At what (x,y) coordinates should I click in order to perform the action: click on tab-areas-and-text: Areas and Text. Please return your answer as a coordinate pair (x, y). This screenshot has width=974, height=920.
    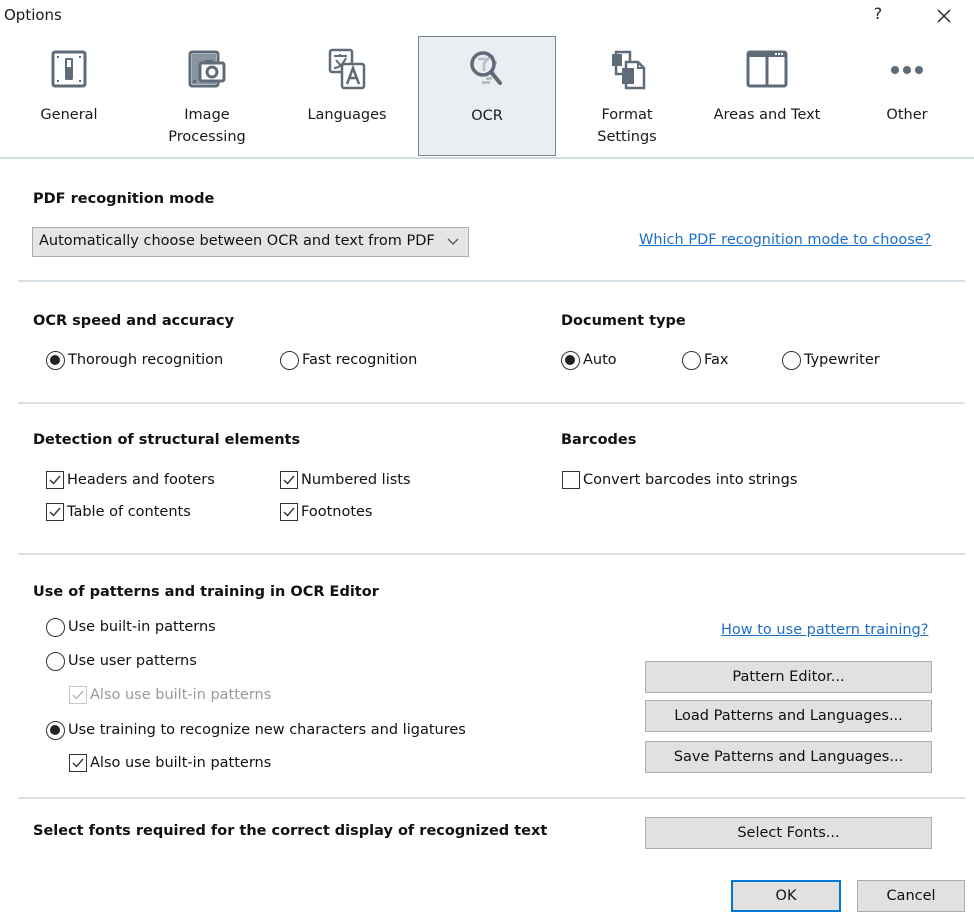
    Looking at the image, I should click on (767, 96).